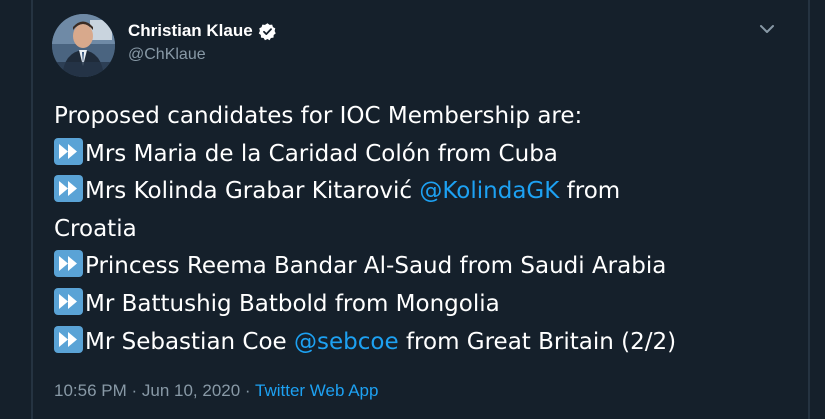 The image size is (825, 419). I want to click on candidate-line: Mr Battushig Batbold from Mongolia, so click(426, 305).